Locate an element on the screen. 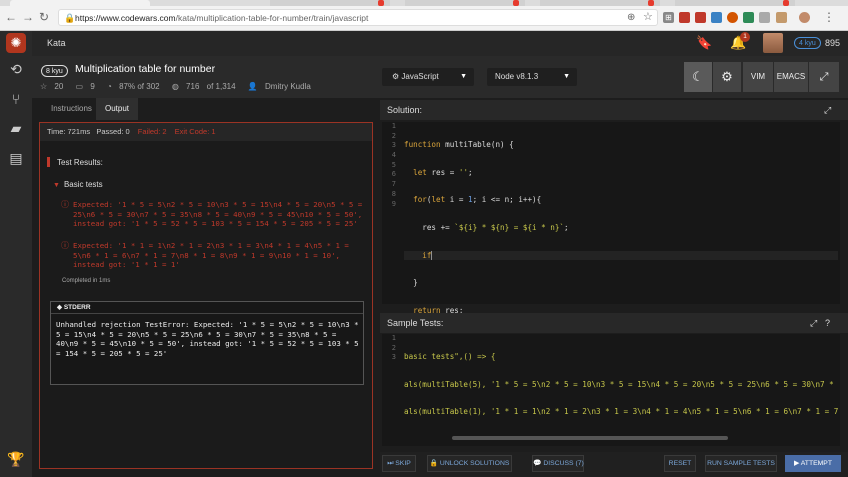 Image resolution: width=848 pixels, height=477 pixels. language-select: ⚙ JavaScript ▼ is located at coordinates (428, 77).